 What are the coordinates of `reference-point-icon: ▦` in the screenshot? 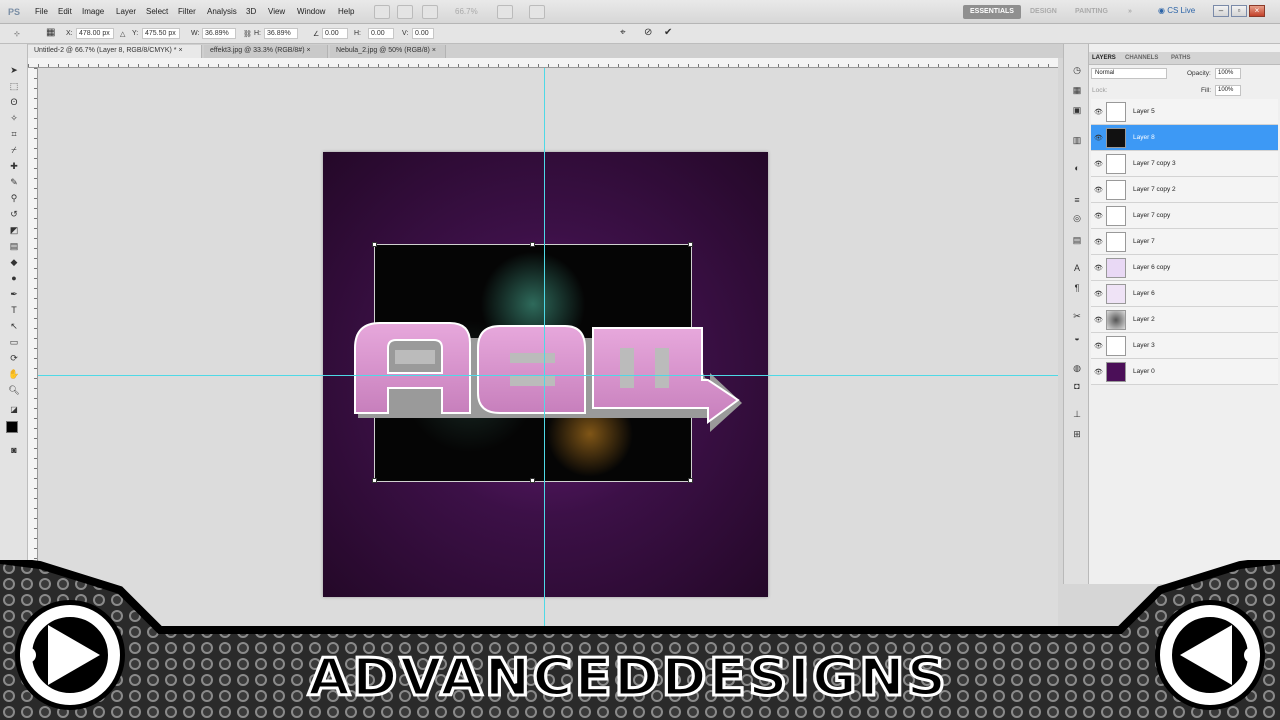 It's located at (50, 32).